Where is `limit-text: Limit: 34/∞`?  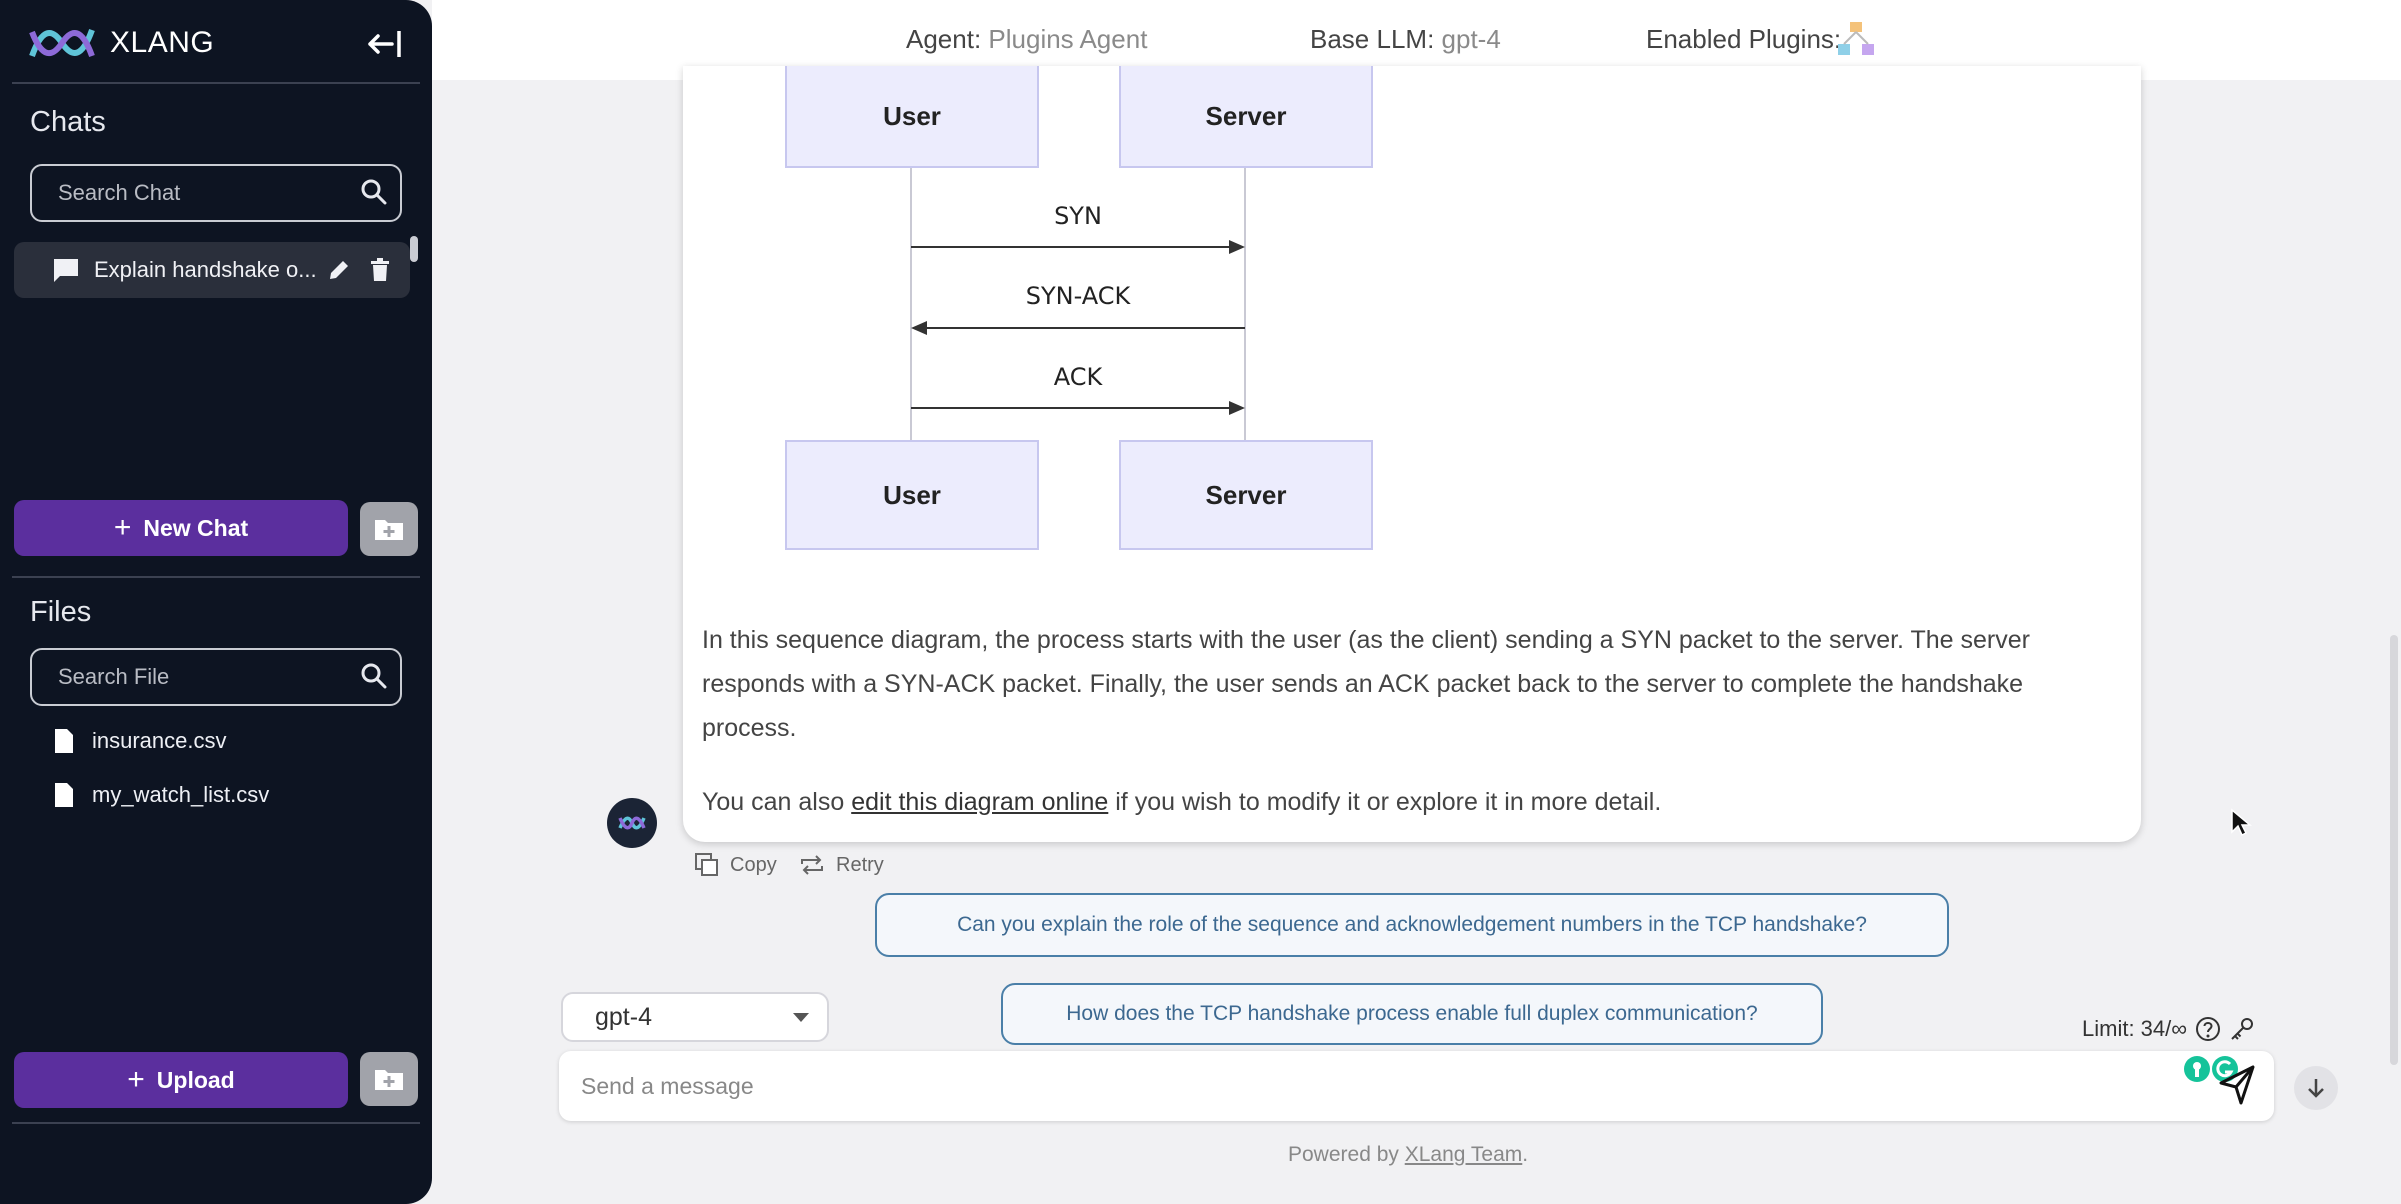 limit-text: Limit: 34/∞ is located at coordinates (2134, 1028).